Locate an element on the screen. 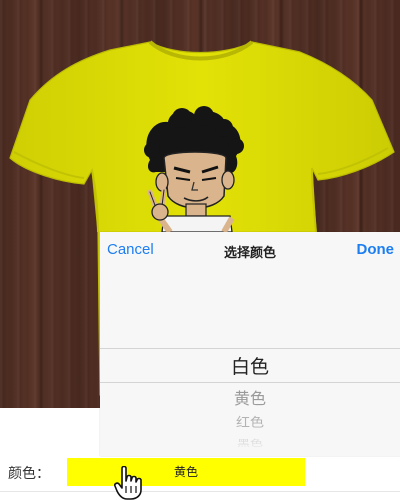 The image size is (400, 500). color-select-field: 黄色 is located at coordinates (186, 472).